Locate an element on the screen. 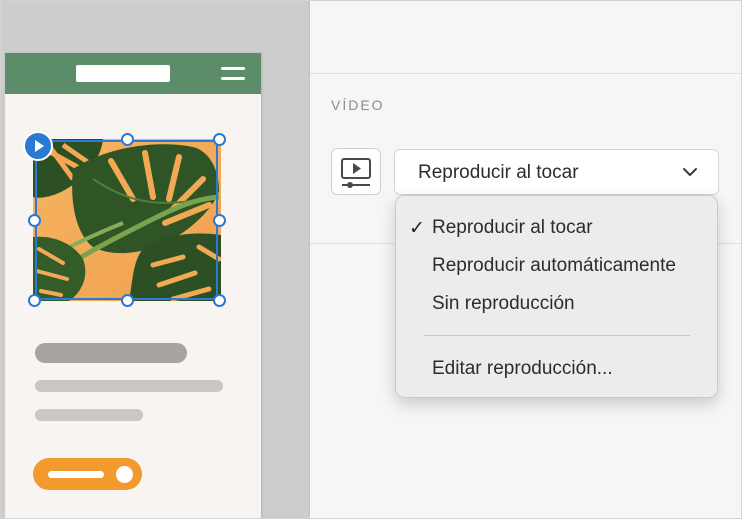  menu-item-label: Reproducir al tocar is located at coordinates (512, 227).